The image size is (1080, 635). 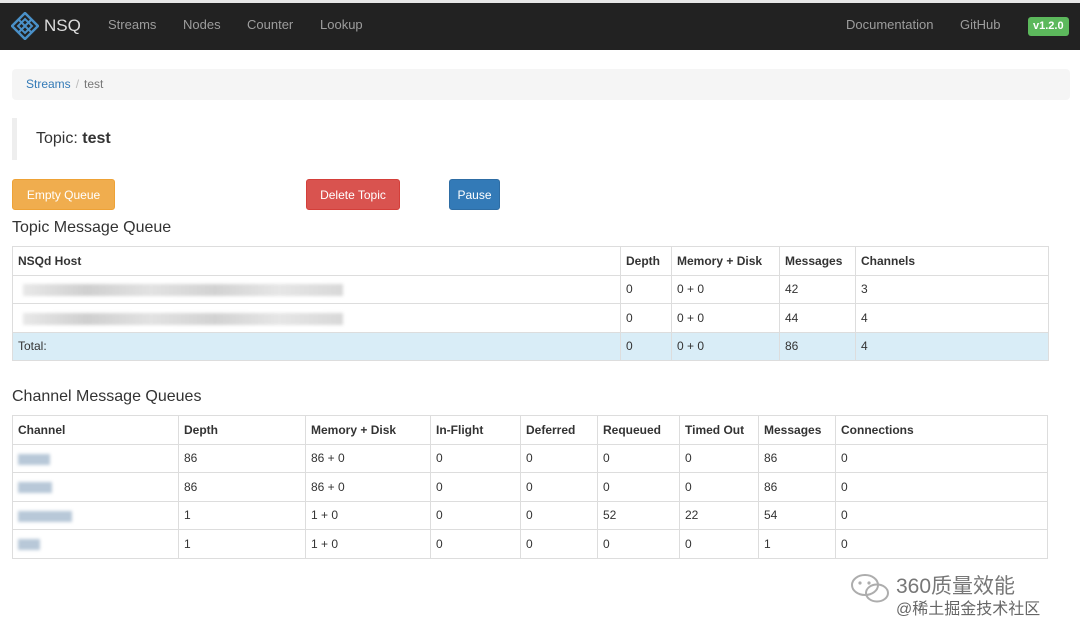 I want to click on messages-cell: 1, so click(x=797, y=544).